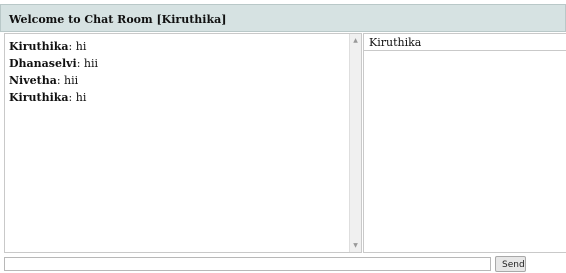 The height and width of the screenshot is (273, 566). Describe the element at coordinates (355, 143) in the screenshot. I see `message-scrollbar: ▲ ▼` at that location.